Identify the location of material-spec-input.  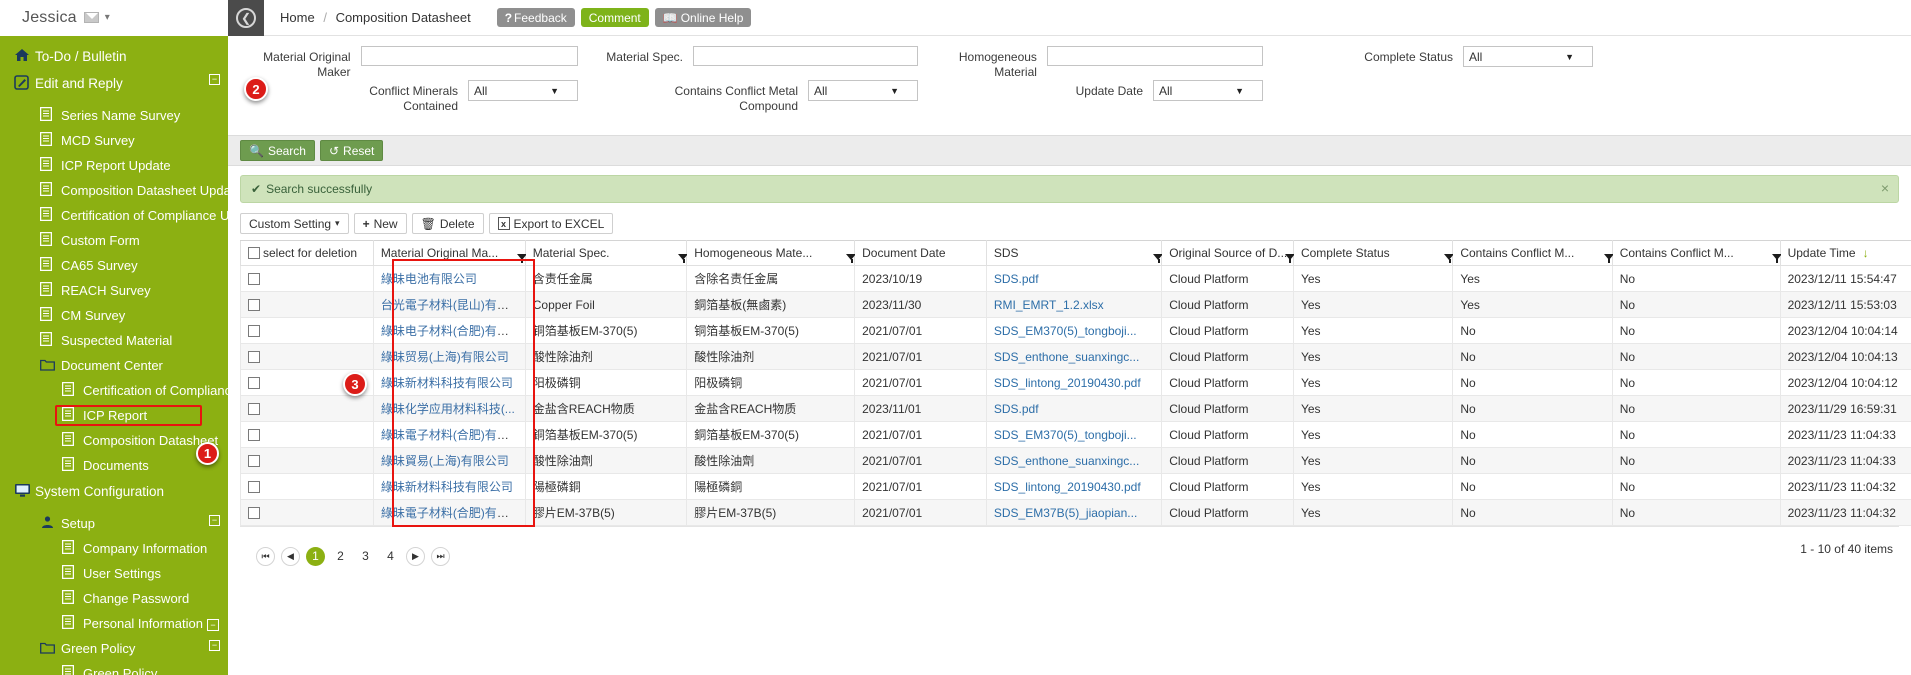
(805, 56).